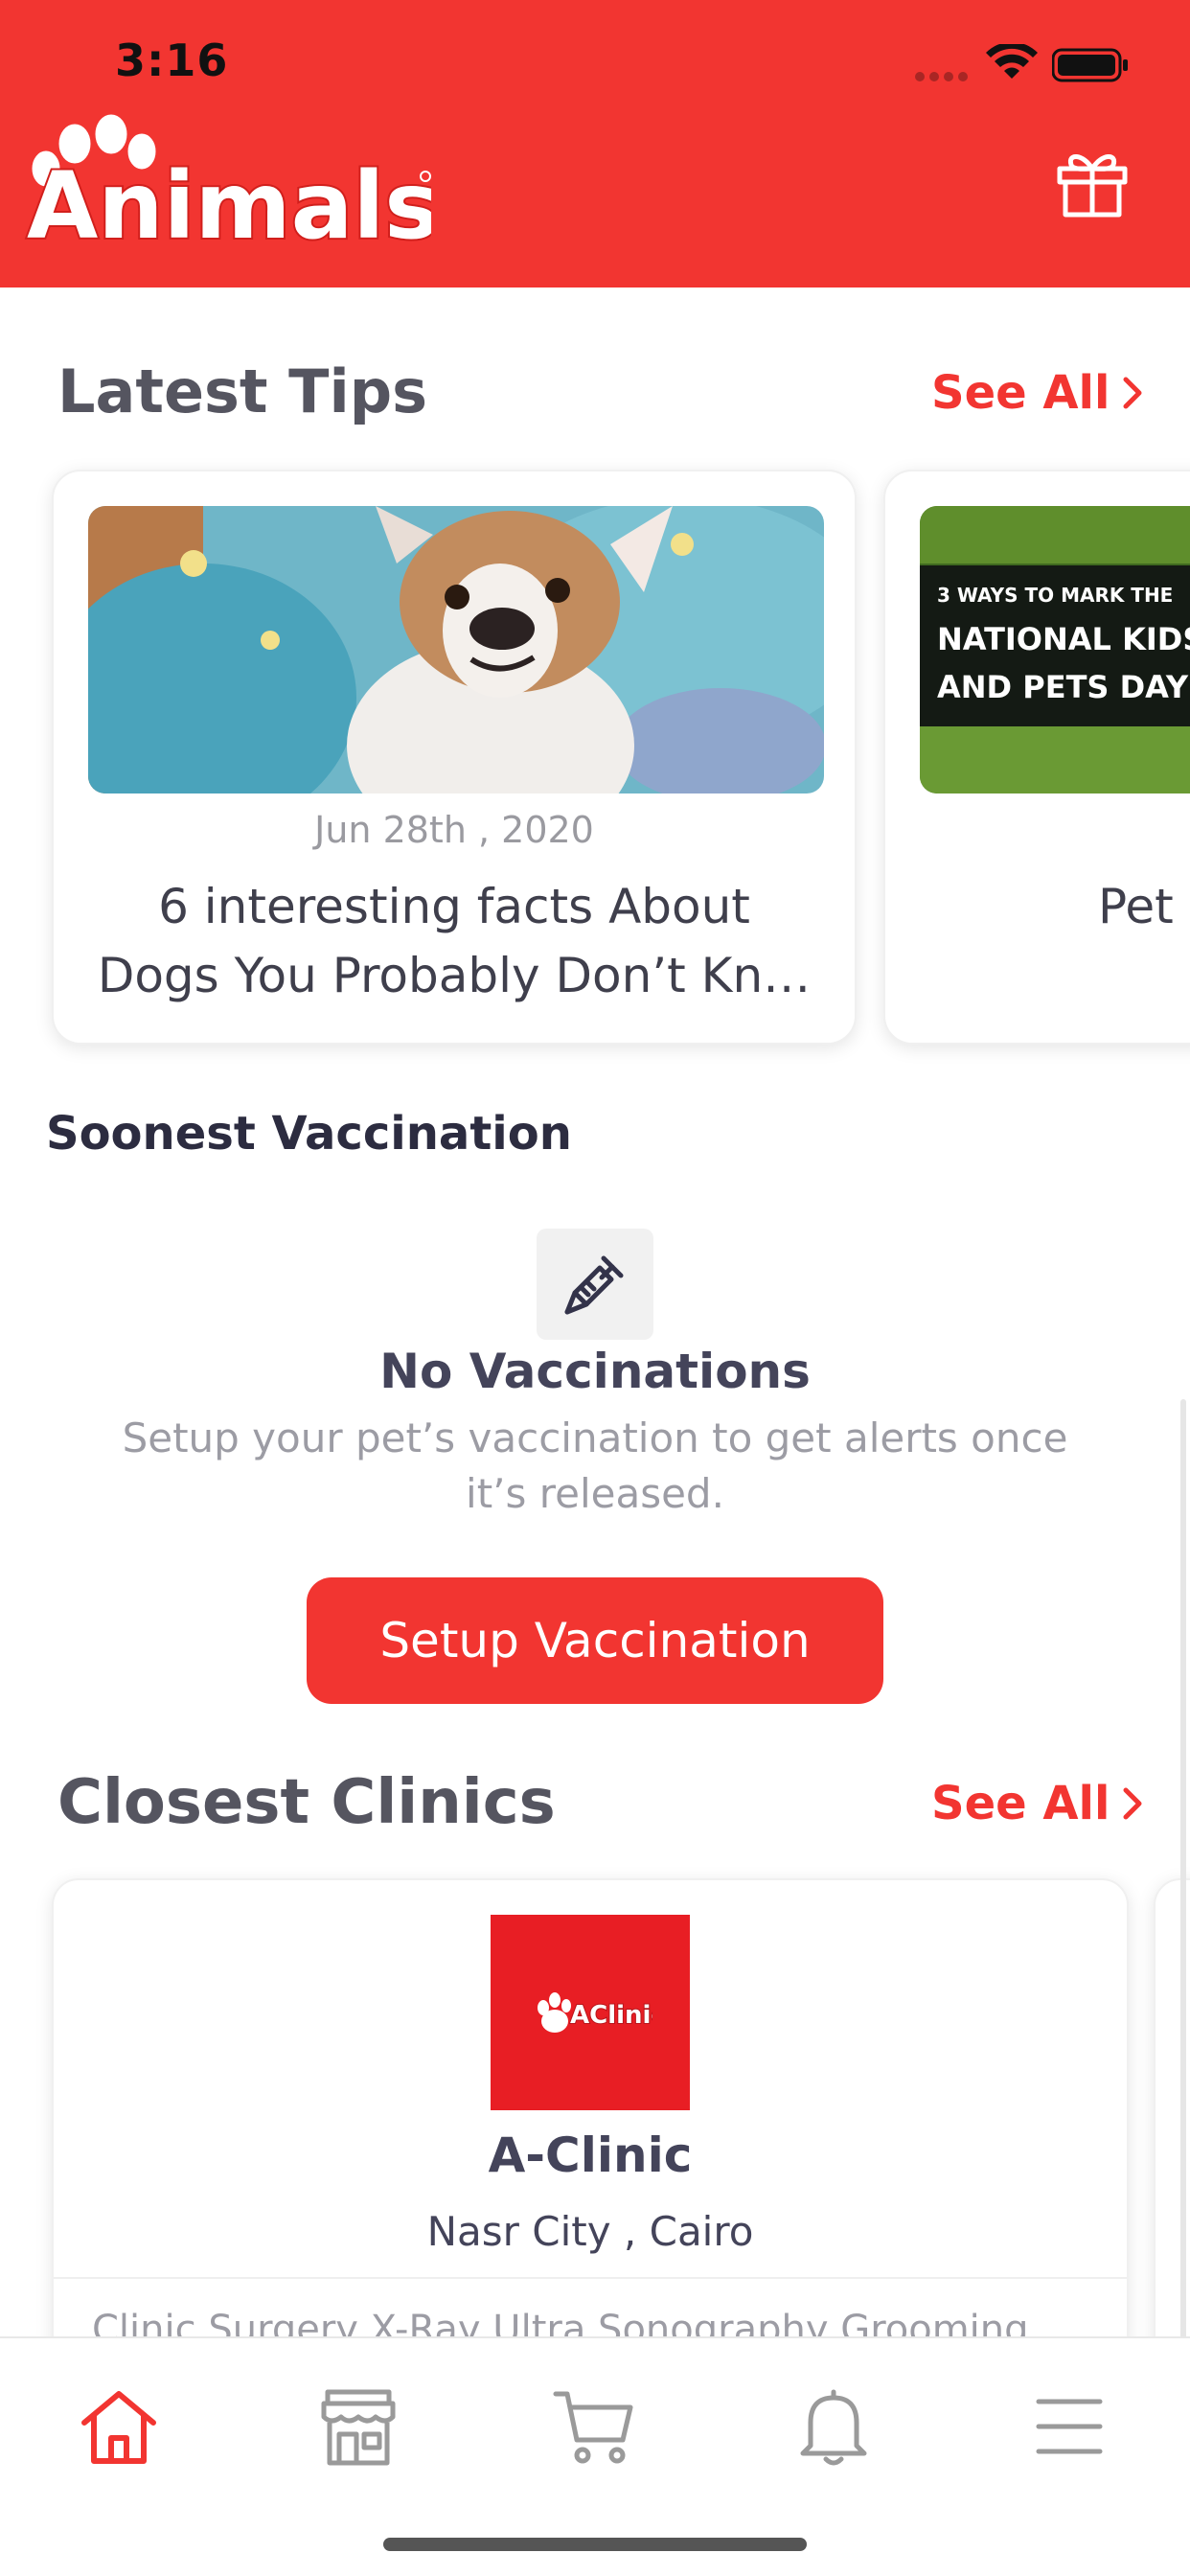  I want to click on setup-vaccination-button: Setup Vaccination, so click(595, 1640).